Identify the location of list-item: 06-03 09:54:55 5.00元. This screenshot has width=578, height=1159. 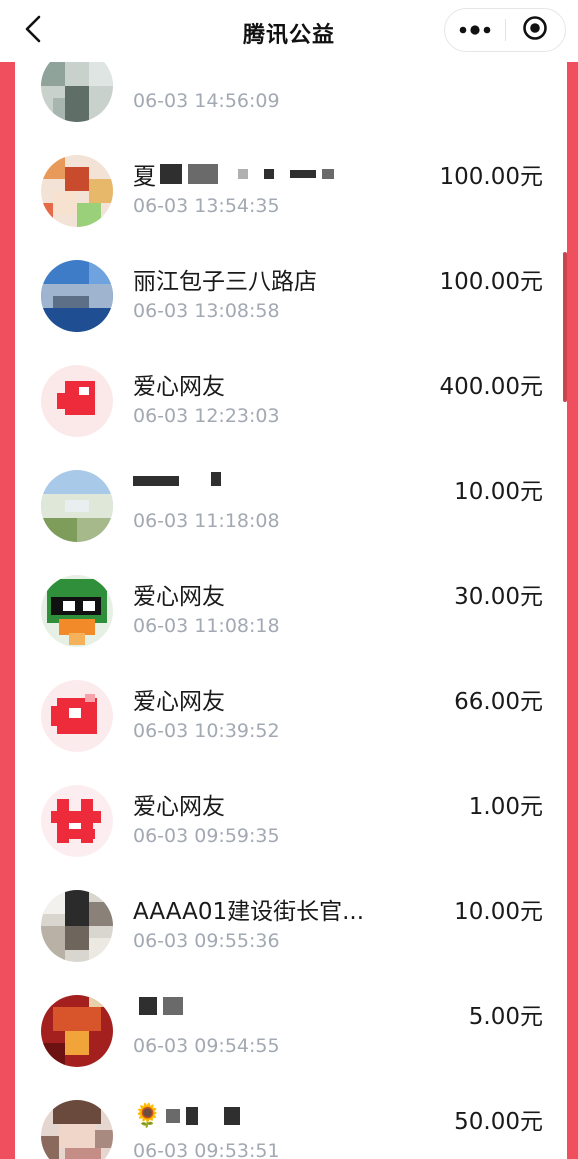
(291, 1013).